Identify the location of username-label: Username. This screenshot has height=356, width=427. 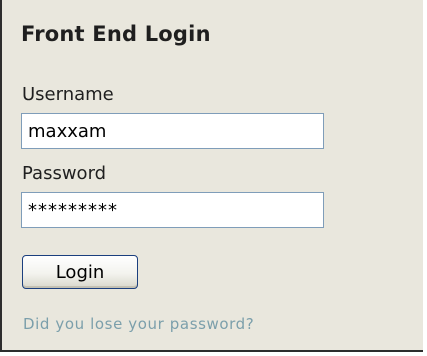
(68, 94).